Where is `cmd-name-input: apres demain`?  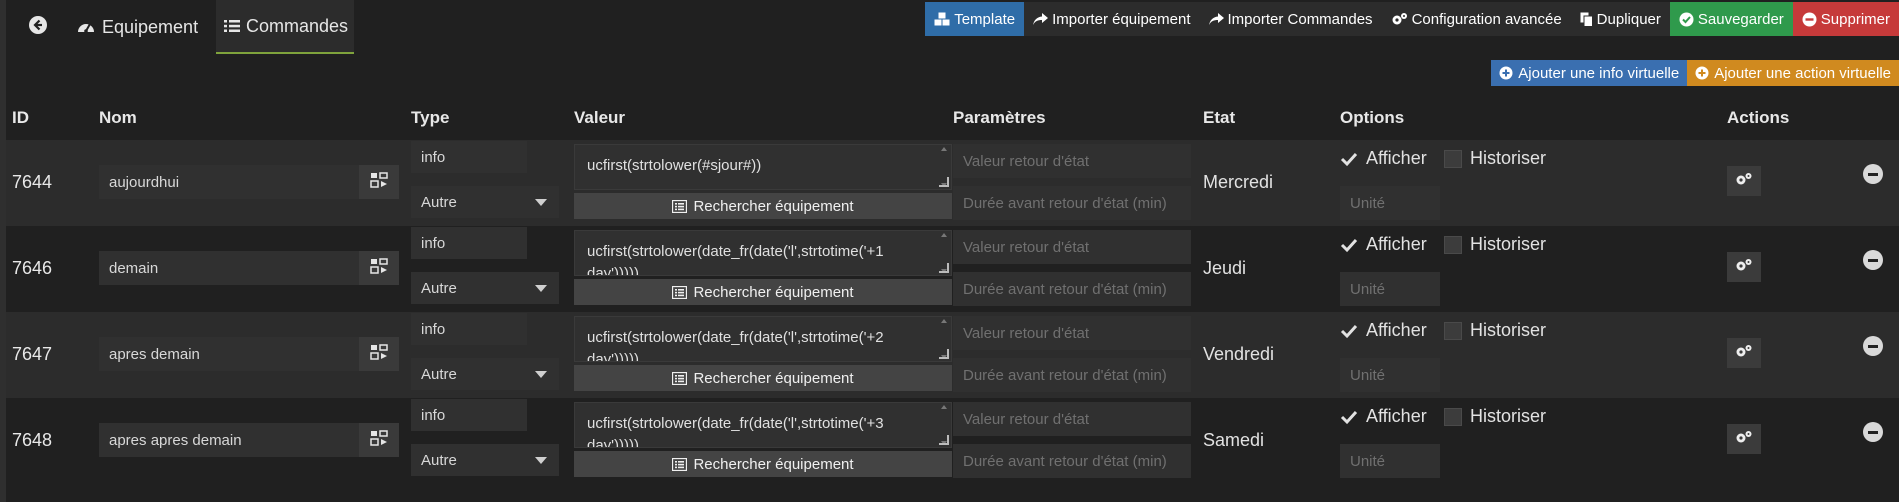 cmd-name-input: apres demain is located at coordinates (229, 354).